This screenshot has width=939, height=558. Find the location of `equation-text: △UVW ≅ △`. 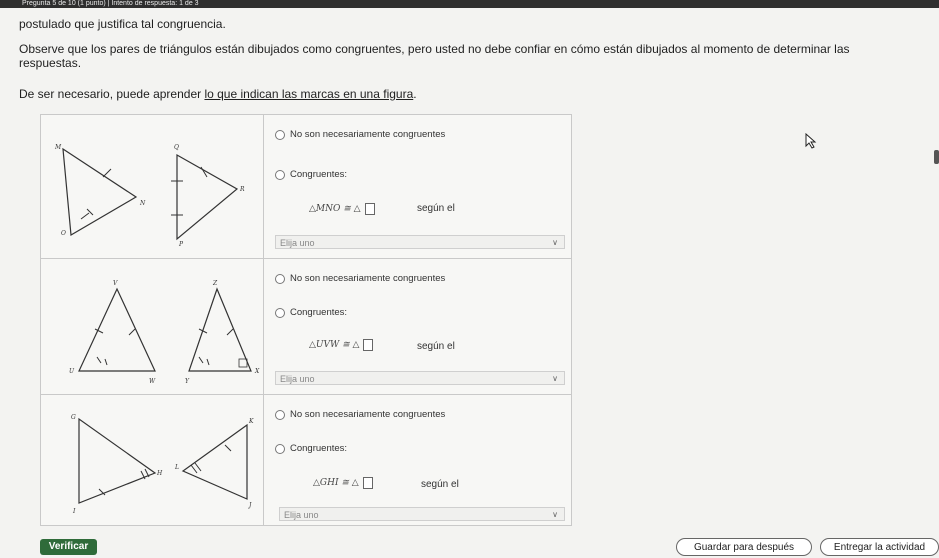

equation-text: △UVW ≅ △ is located at coordinates (334, 345).